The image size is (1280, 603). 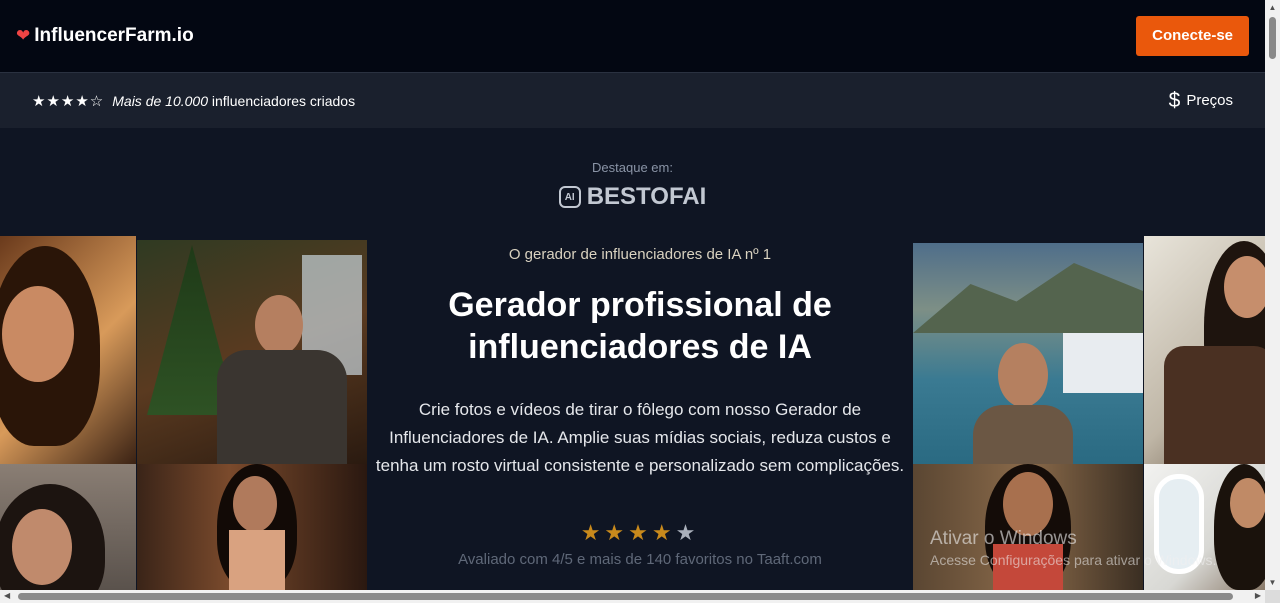 I want to click on dollar-icon: $, so click(x=1174, y=100).